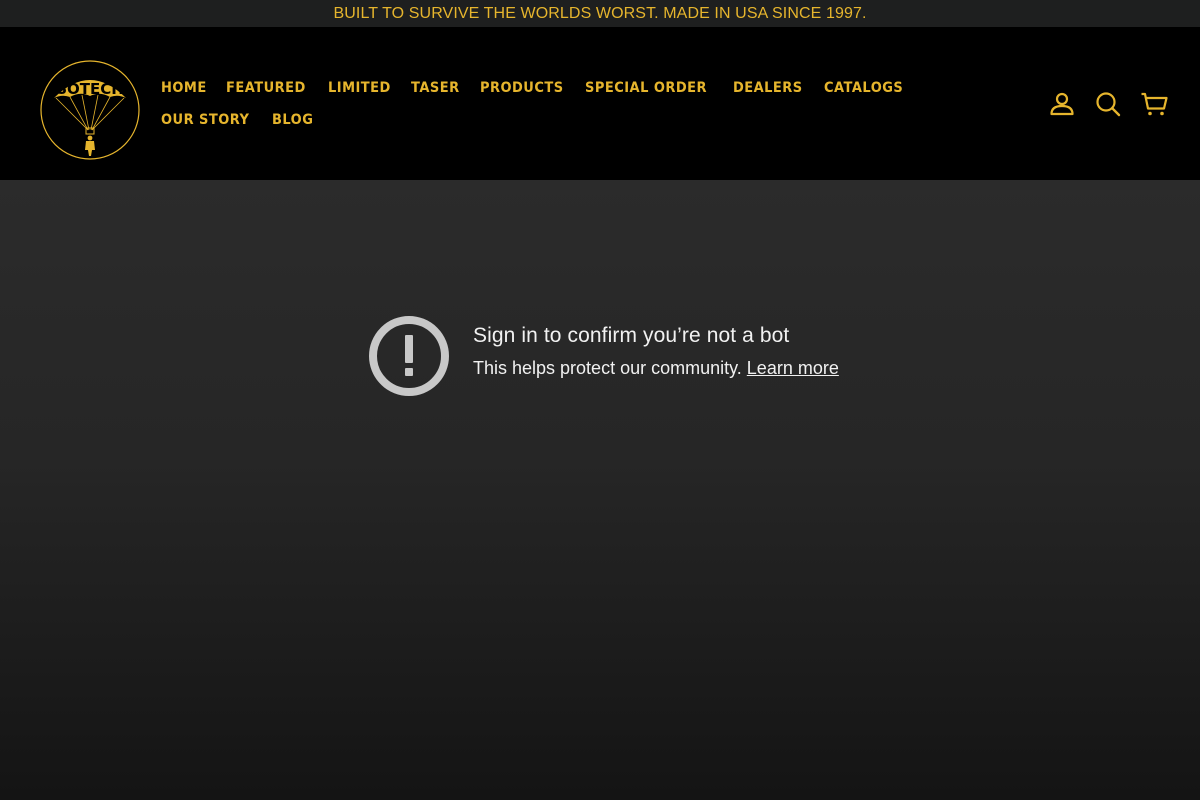 The height and width of the screenshot is (800, 1200). I want to click on notice-title: Sign in to confirm you’re not a bot, so click(631, 335).